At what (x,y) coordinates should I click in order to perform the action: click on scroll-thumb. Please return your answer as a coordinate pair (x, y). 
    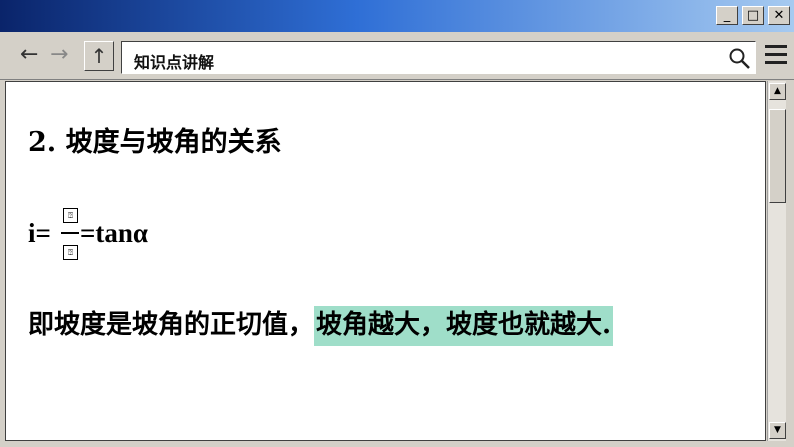
    Looking at the image, I should click on (777, 156).